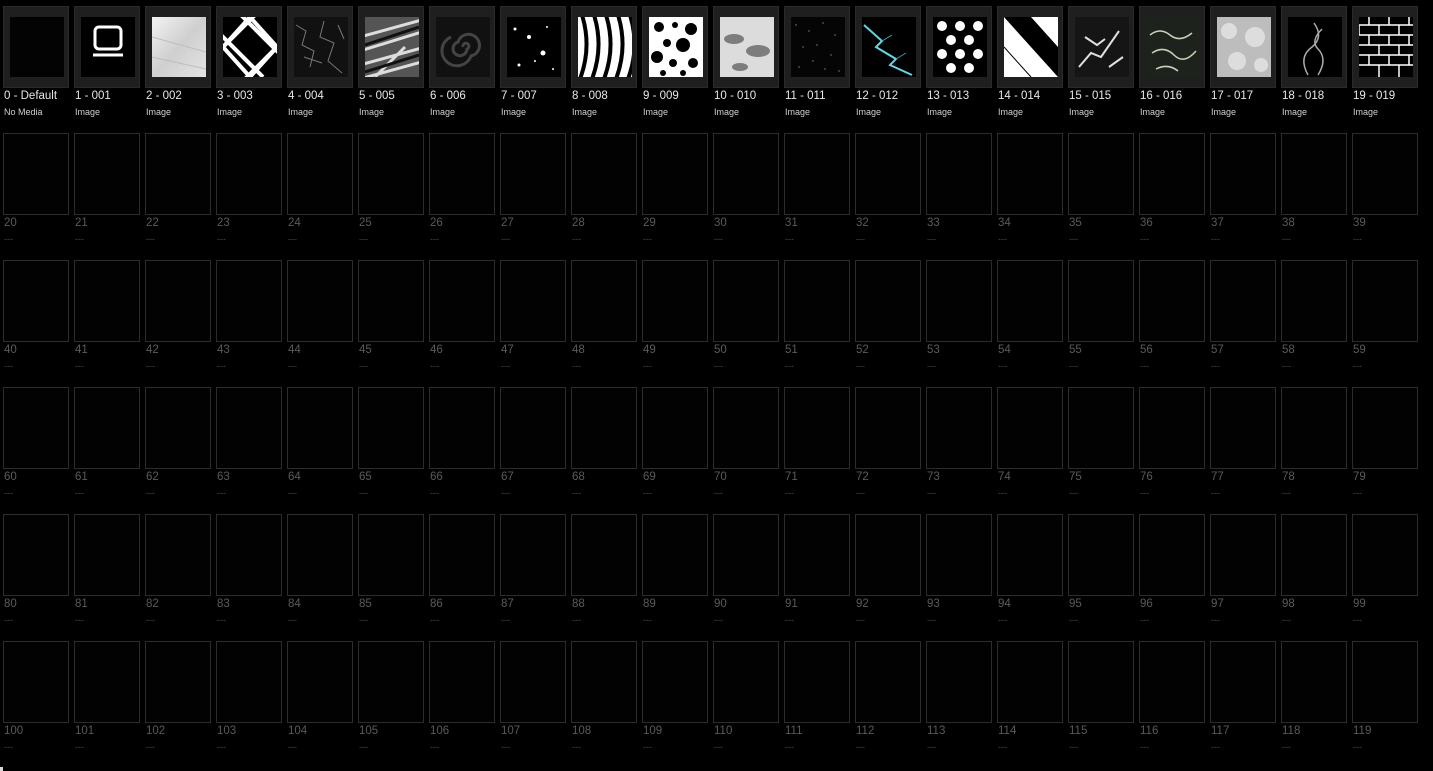 The height and width of the screenshot is (771, 1433). I want to click on media-slot-45: 45 ---, so click(391, 323).